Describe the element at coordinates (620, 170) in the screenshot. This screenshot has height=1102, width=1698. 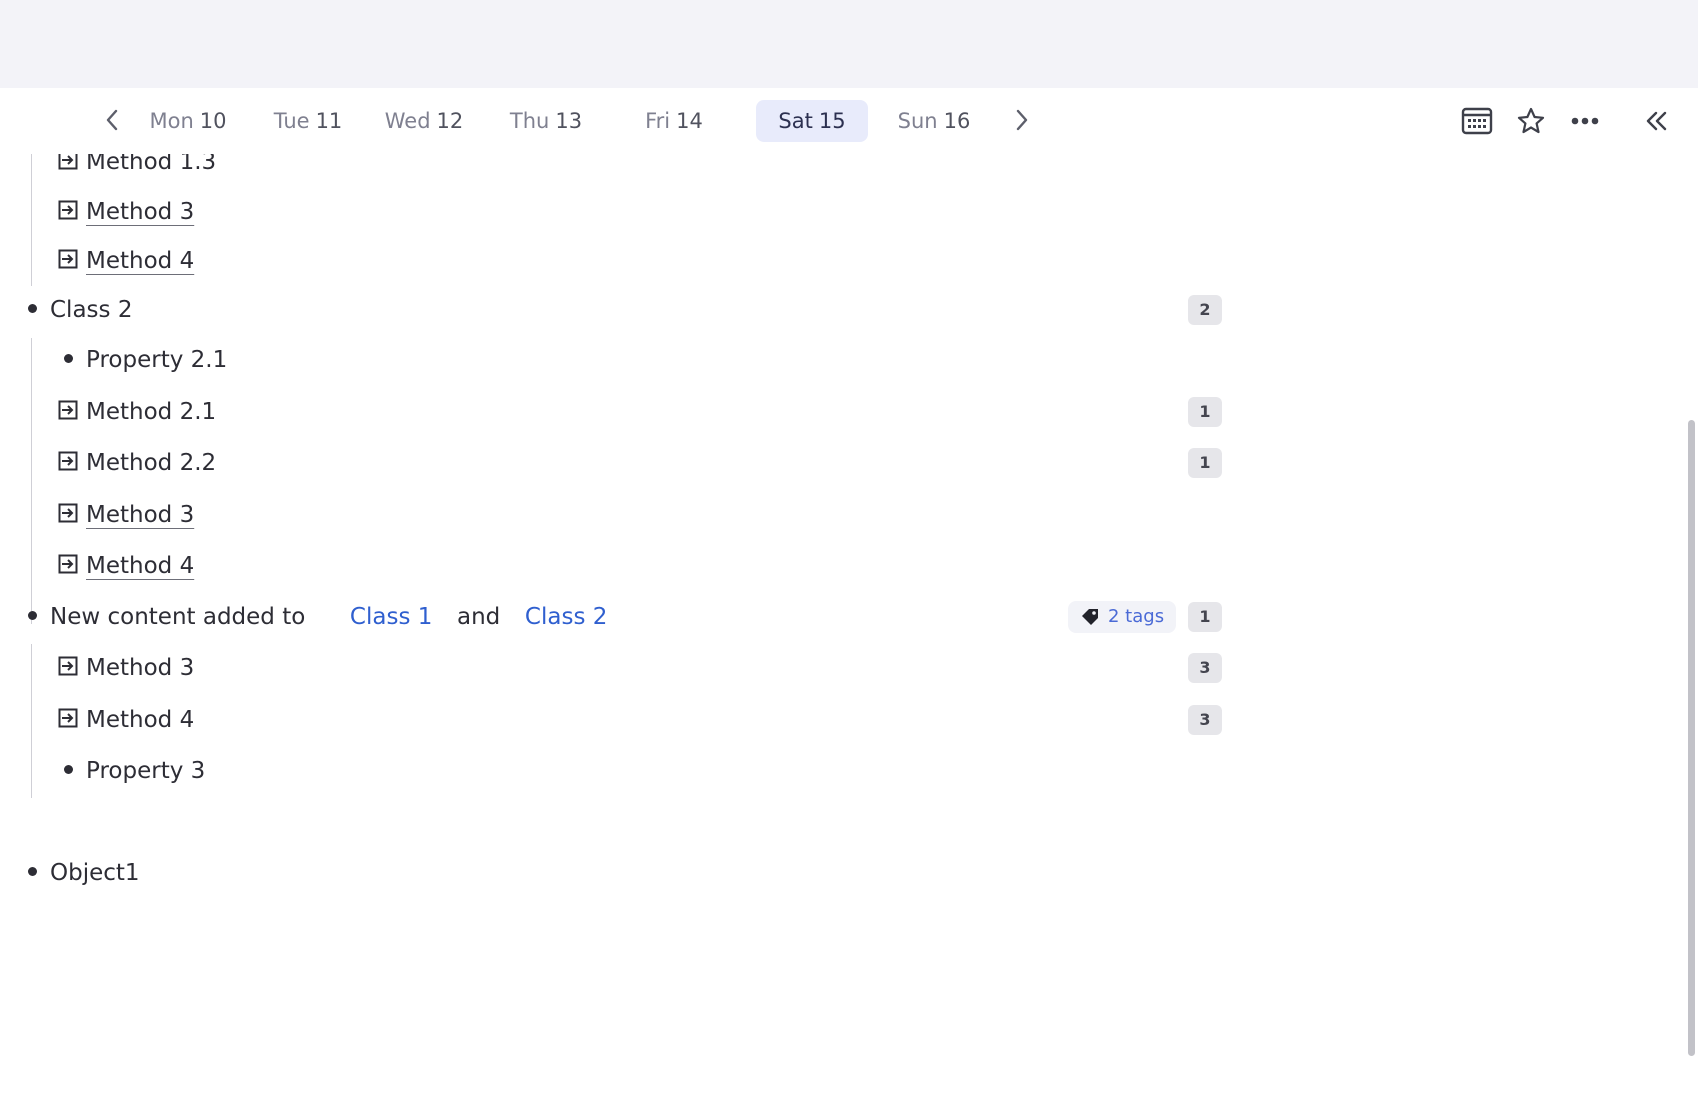
I see `outline-row: Method 1.3` at that location.